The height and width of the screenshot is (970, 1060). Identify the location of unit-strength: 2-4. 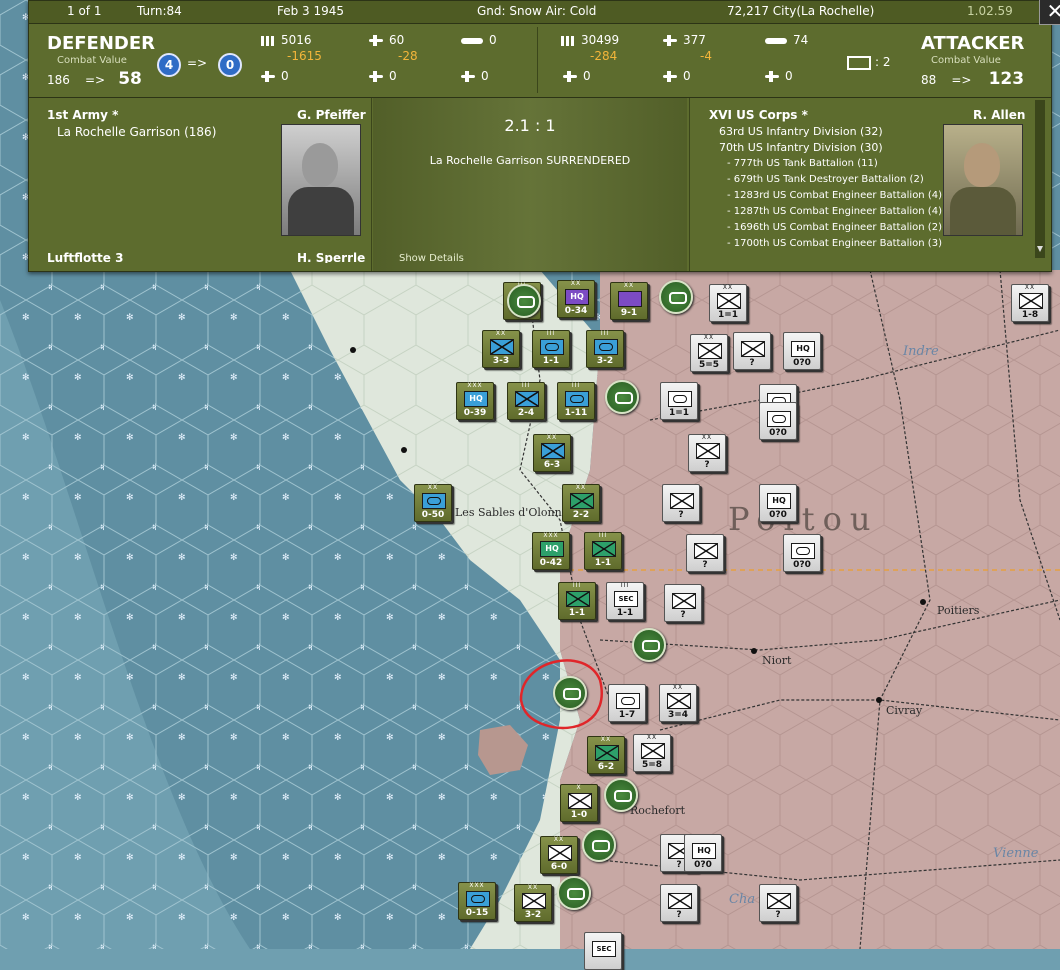
(526, 413).